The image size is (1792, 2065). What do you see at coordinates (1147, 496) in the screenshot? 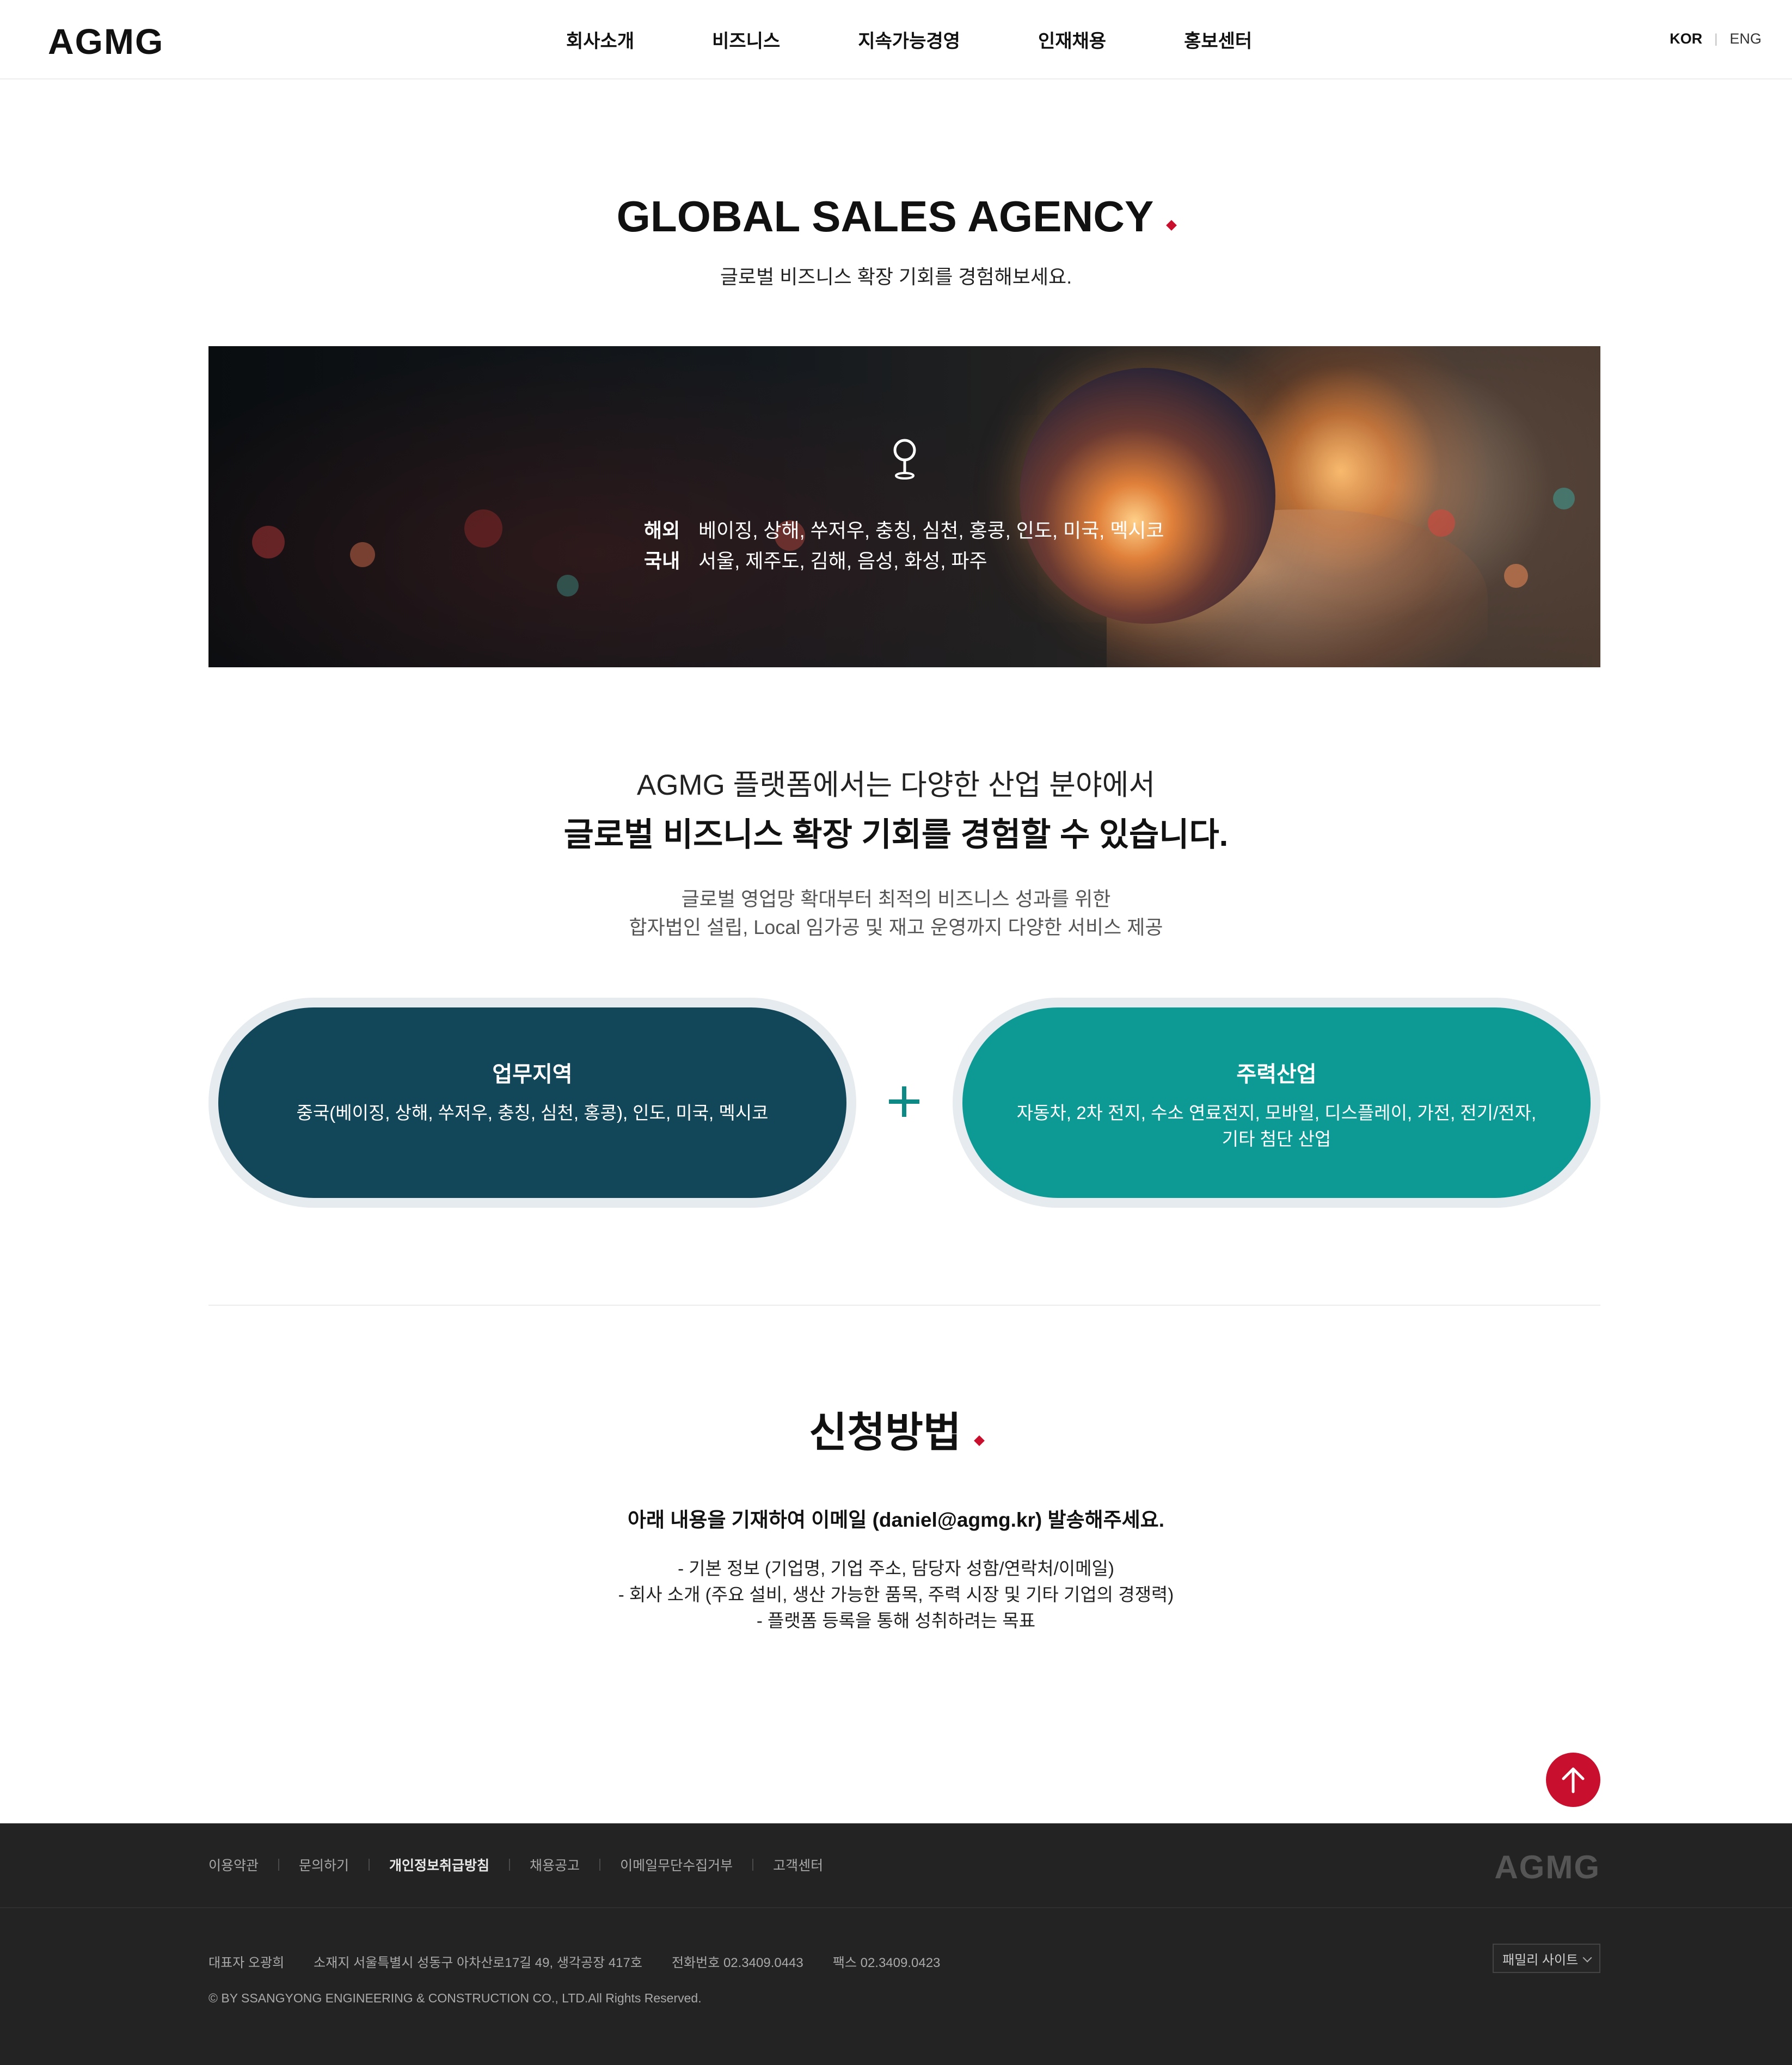
I see `banner-globe-image` at bounding box center [1147, 496].